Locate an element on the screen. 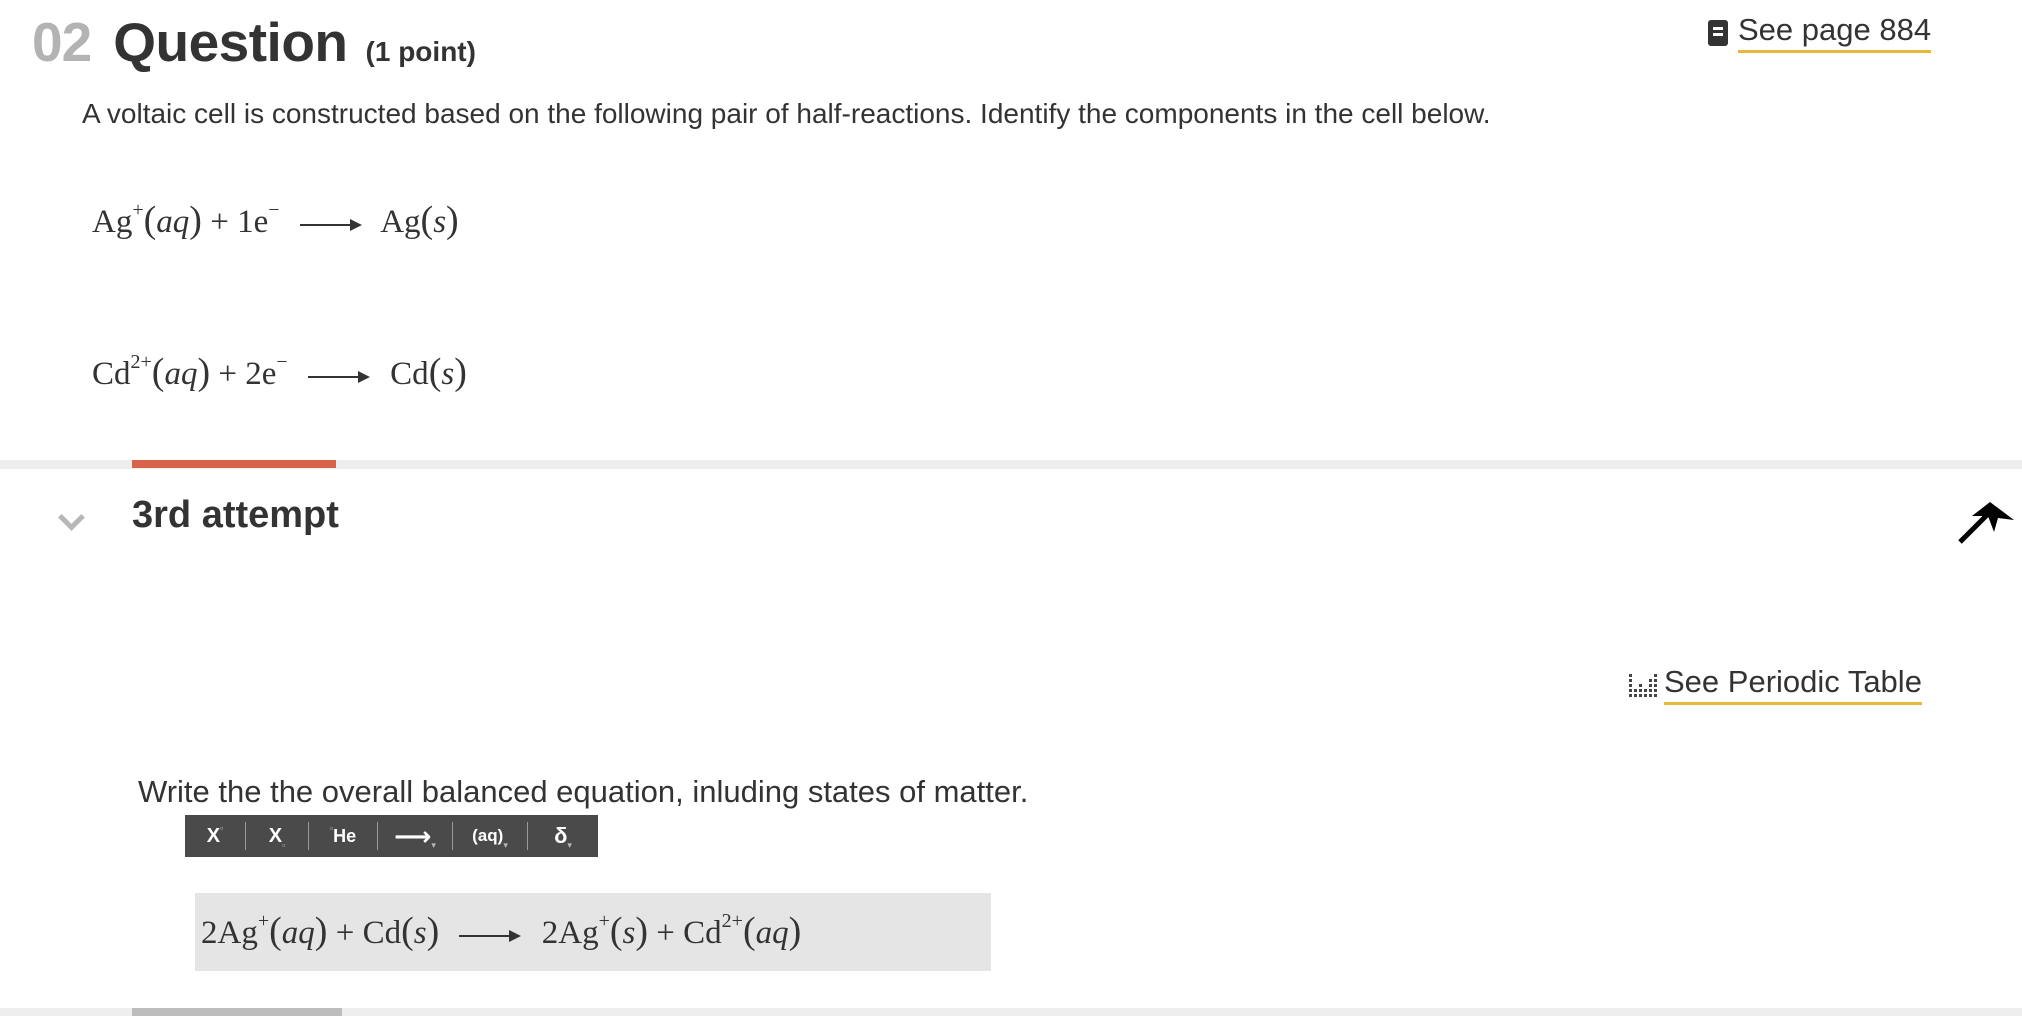 Image resolution: width=2022 pixels, height=1022 pixels. question-header: 02 Question (1 point) is located at coordinates (254, 42).